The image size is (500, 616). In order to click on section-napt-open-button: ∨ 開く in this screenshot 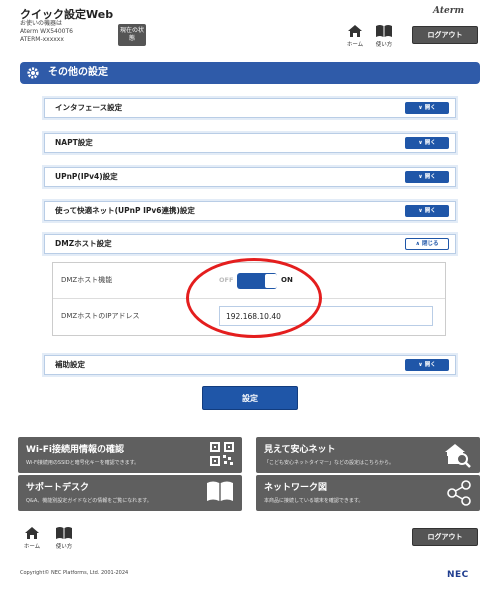, I will do `click(427, 143)`.